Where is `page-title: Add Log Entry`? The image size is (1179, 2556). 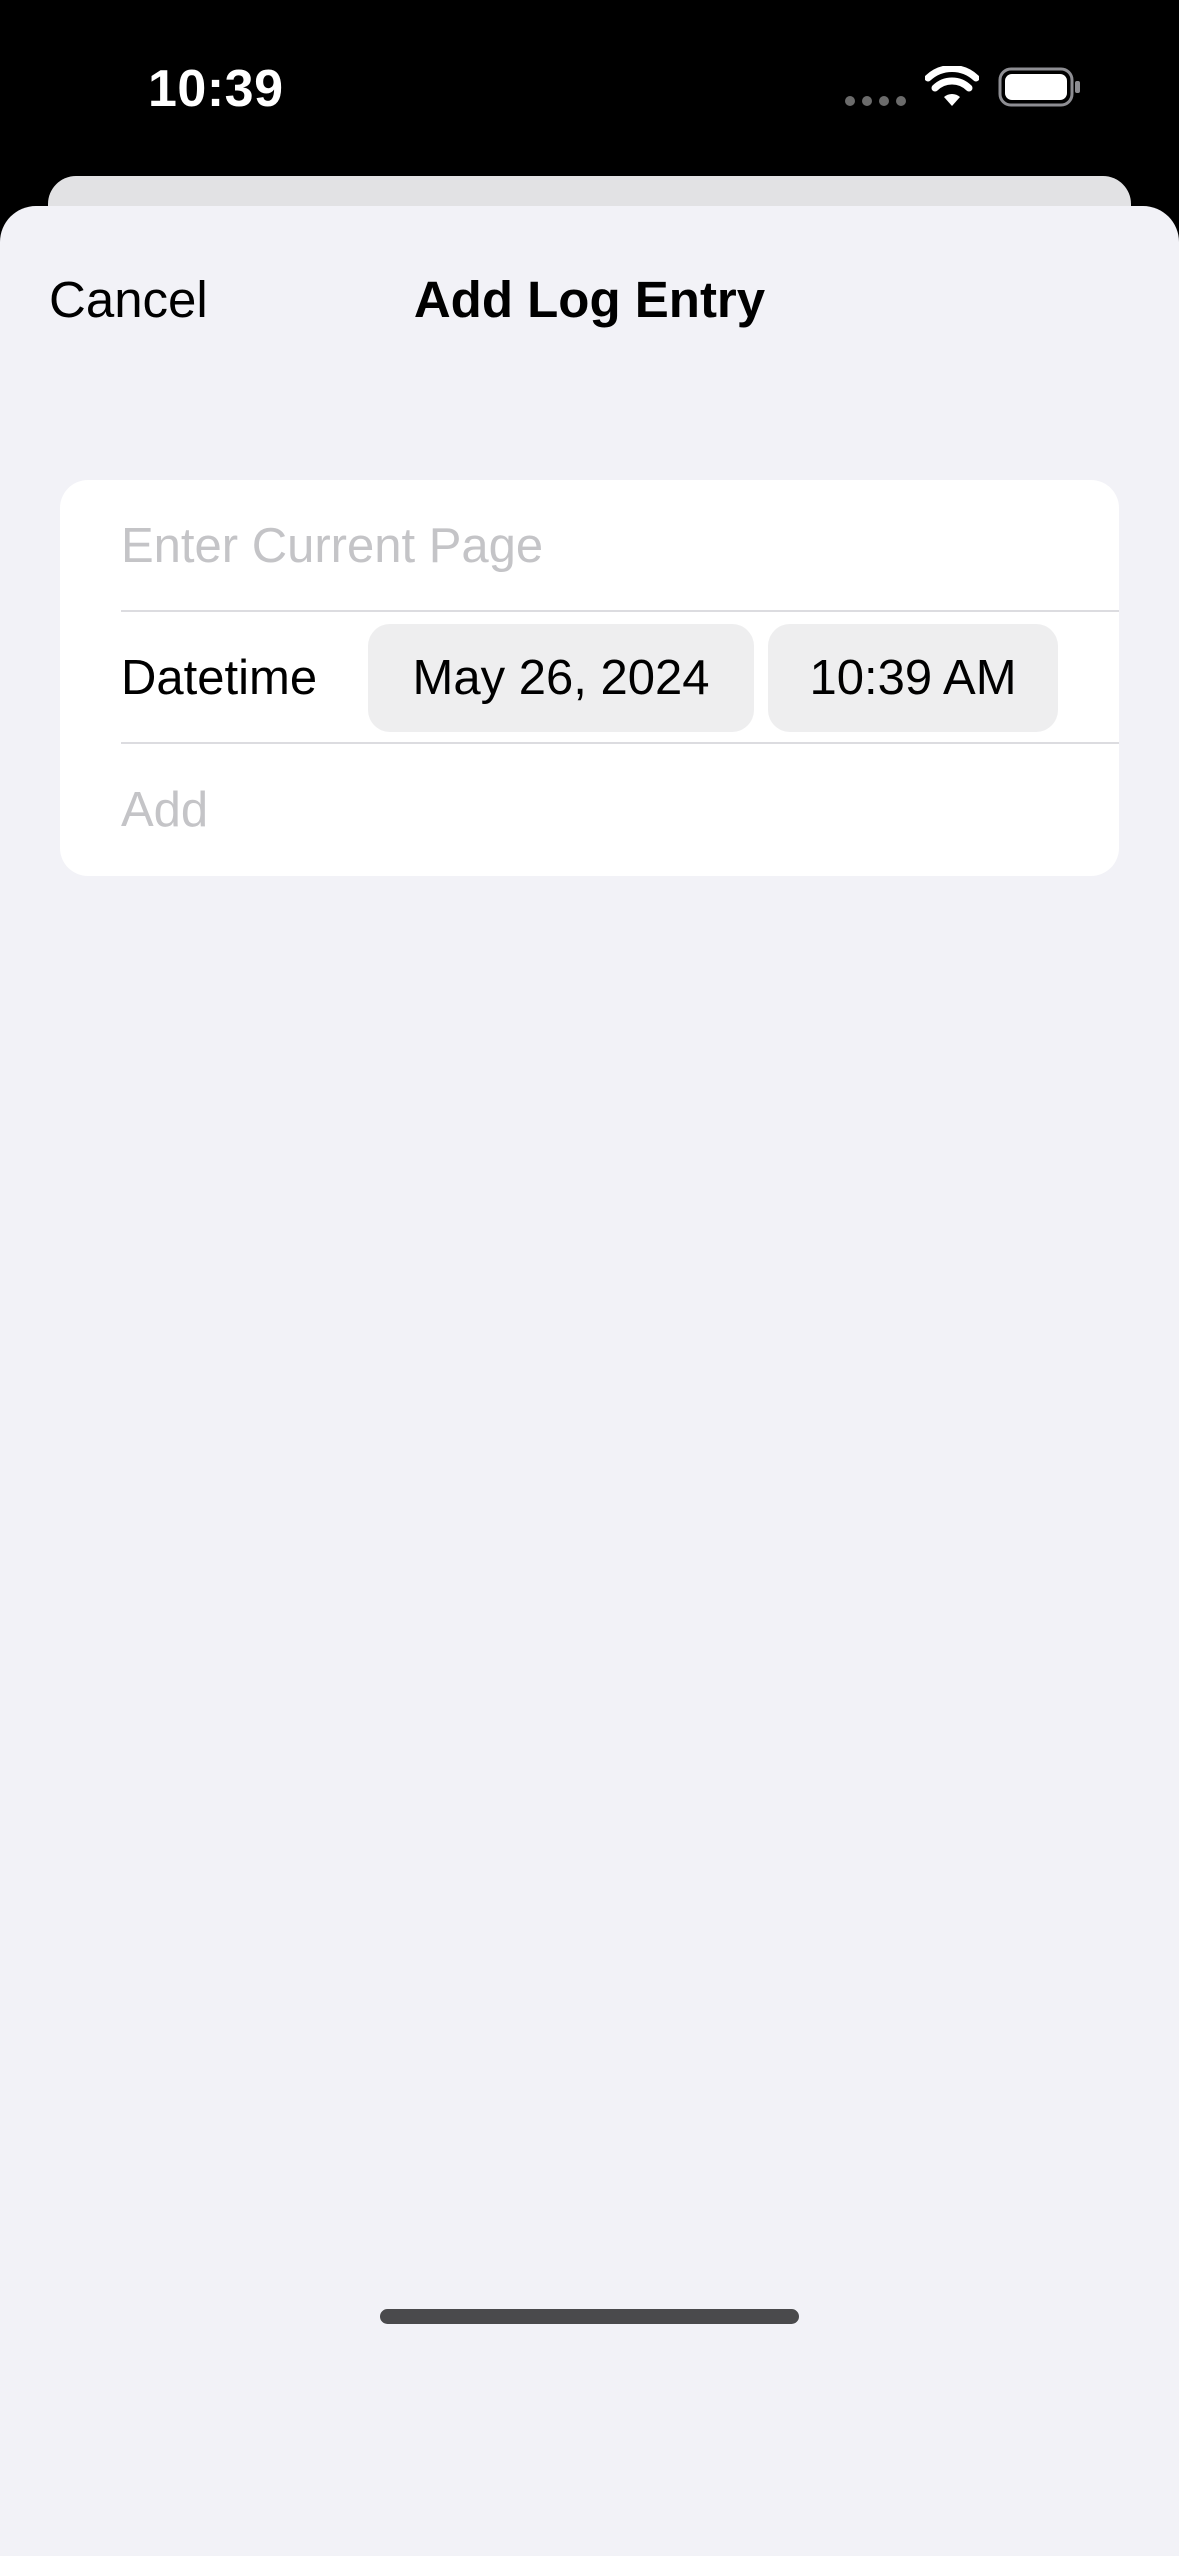 page-title: Add Log Entry is located at coordinates (589, 299).